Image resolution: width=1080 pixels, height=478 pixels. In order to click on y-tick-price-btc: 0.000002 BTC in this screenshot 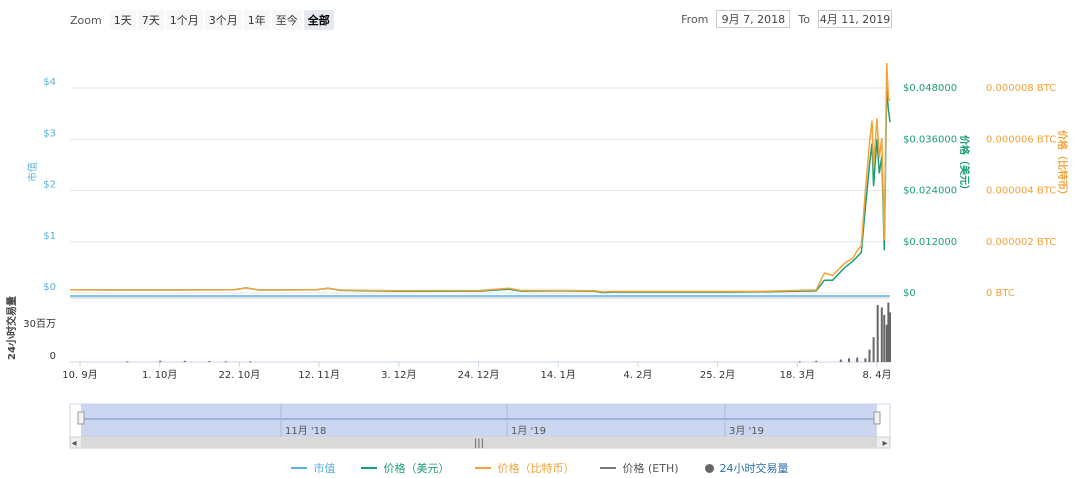, I will do `click(1021, 242)`.